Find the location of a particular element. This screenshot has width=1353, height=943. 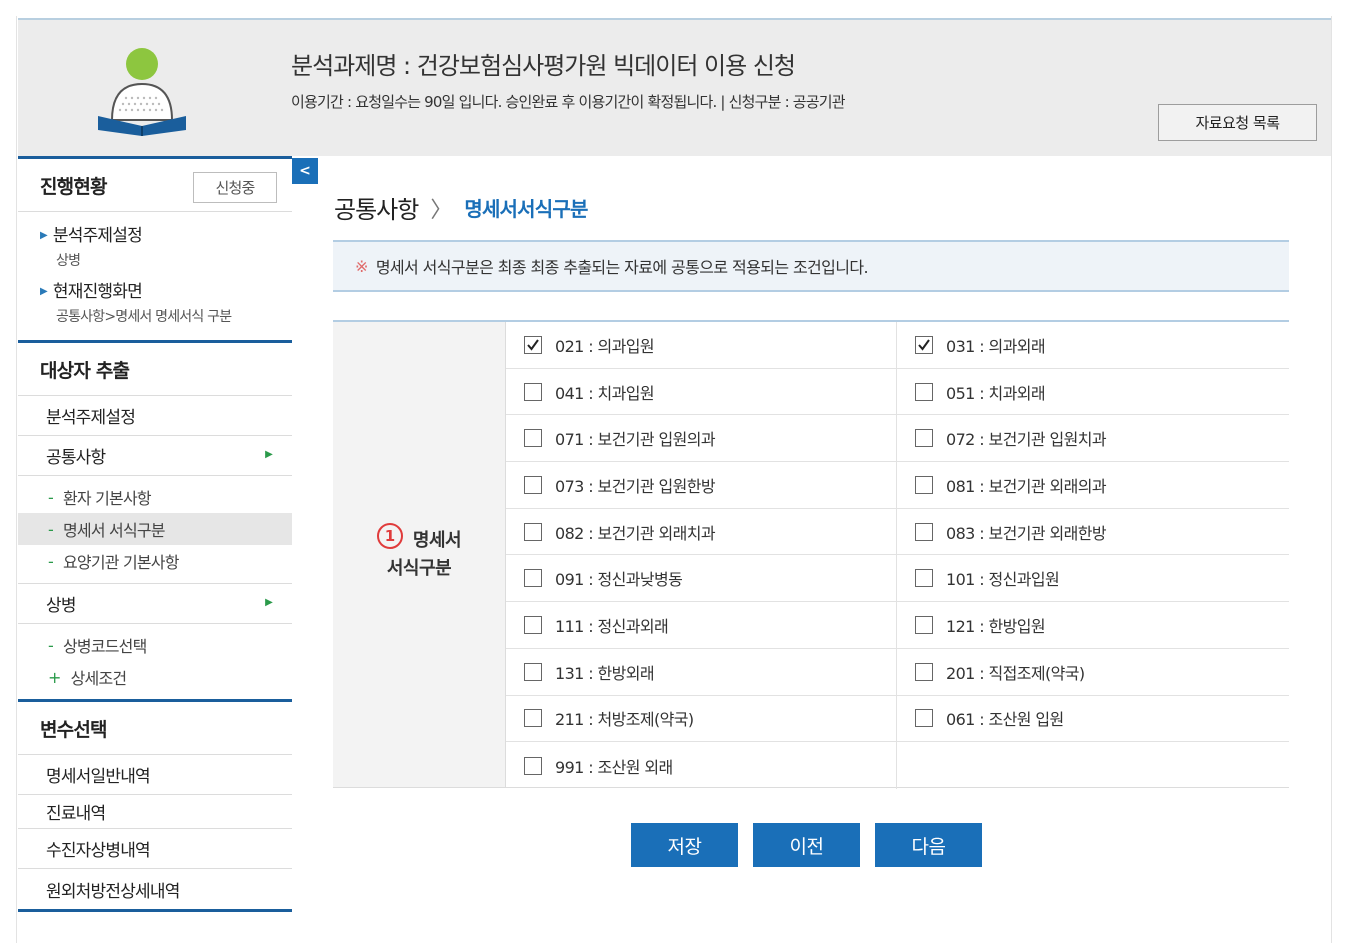

extract-heading: 대상자 추출 is located at coordinates (155, 369).